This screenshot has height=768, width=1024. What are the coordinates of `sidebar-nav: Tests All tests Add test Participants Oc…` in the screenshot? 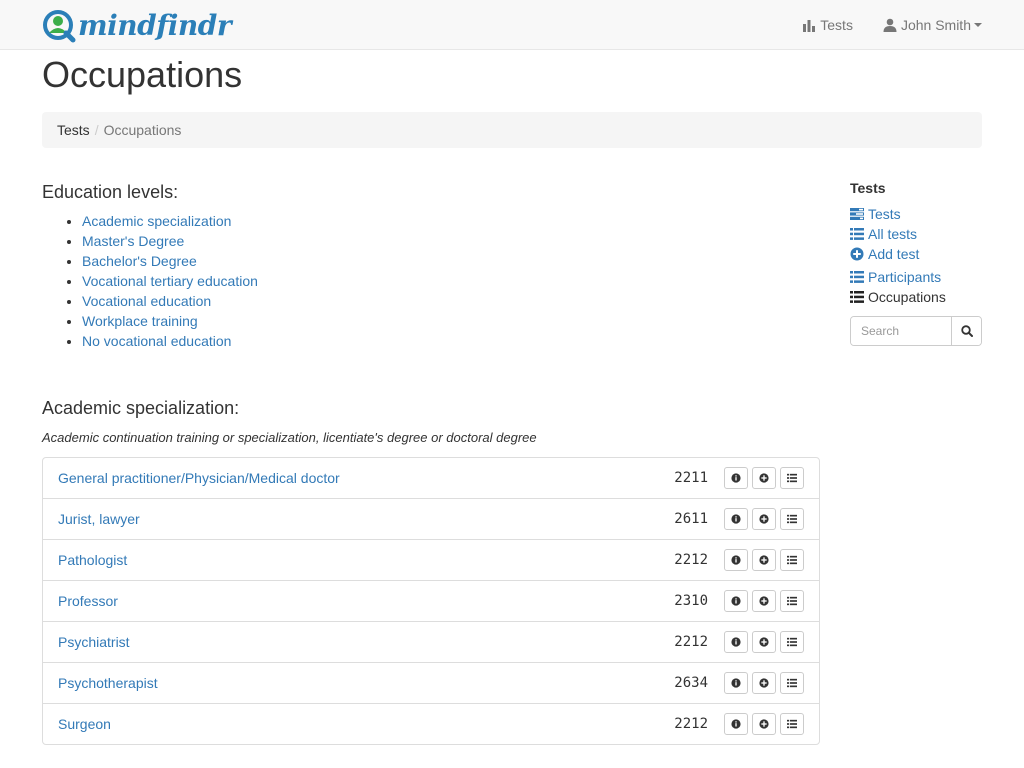 It's located at (916, 255).